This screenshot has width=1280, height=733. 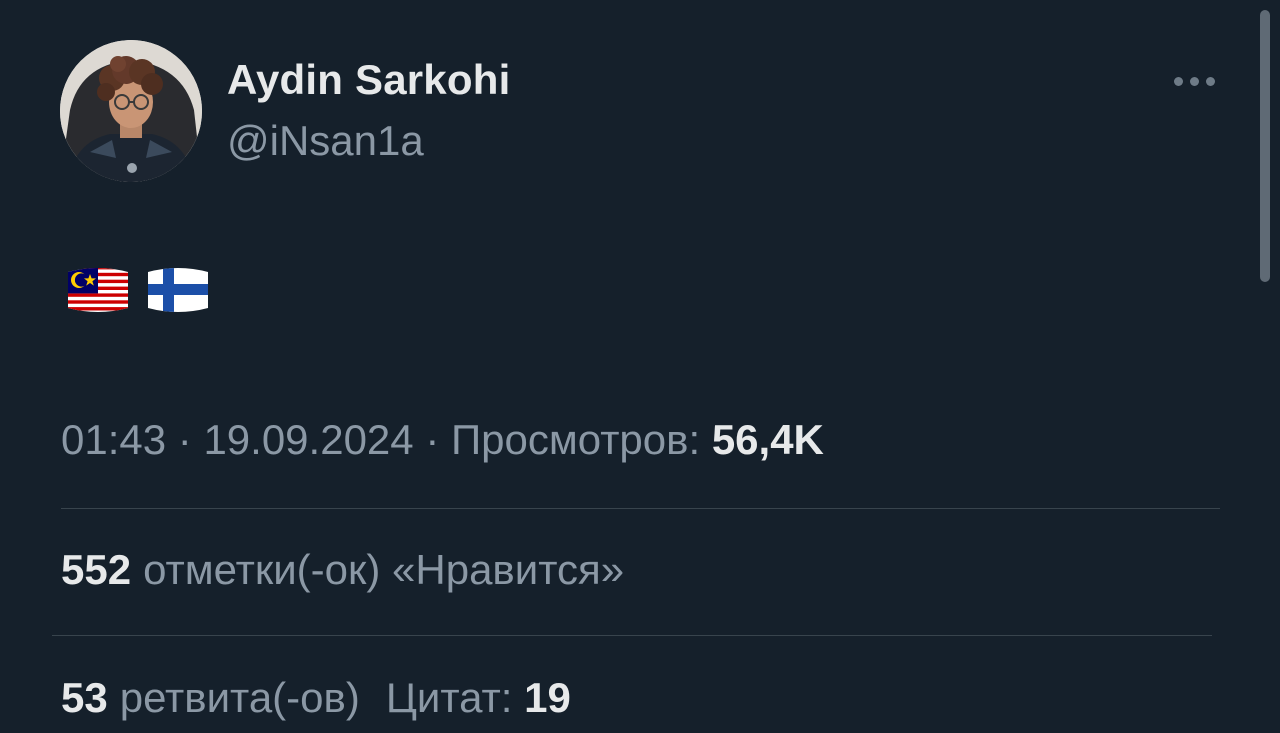 What do you see at coordinates (98, 290) in the screenshot?
I see `malaysia-flag-icon` at bounding box center [98, 290].